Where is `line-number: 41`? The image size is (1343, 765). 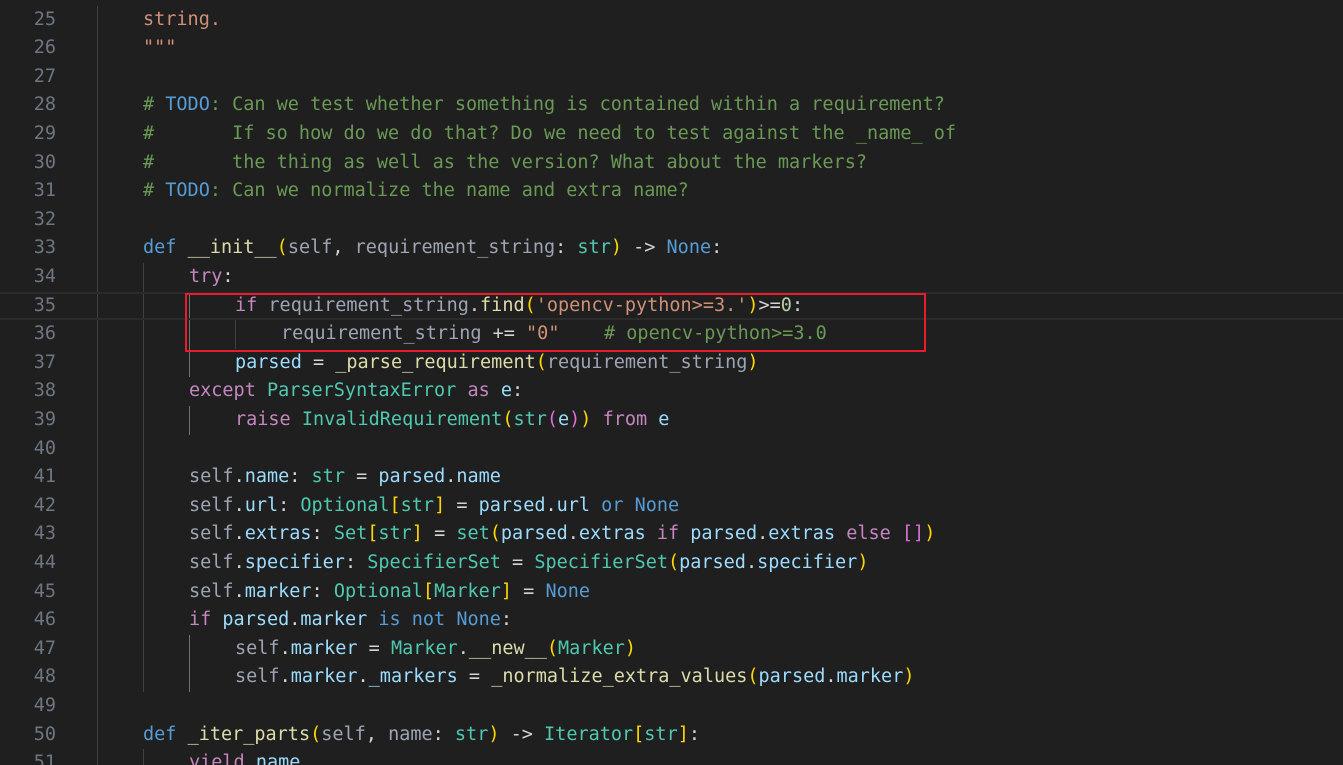 line-number: 41 is located at coordinates (44, 477).